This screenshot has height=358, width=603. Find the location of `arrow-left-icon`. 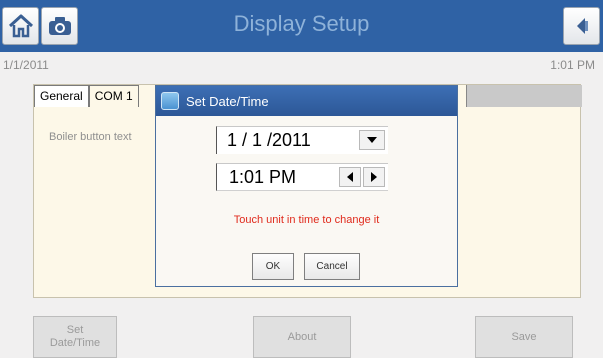

arrow-left-icon is located at coordinates (350, 177).